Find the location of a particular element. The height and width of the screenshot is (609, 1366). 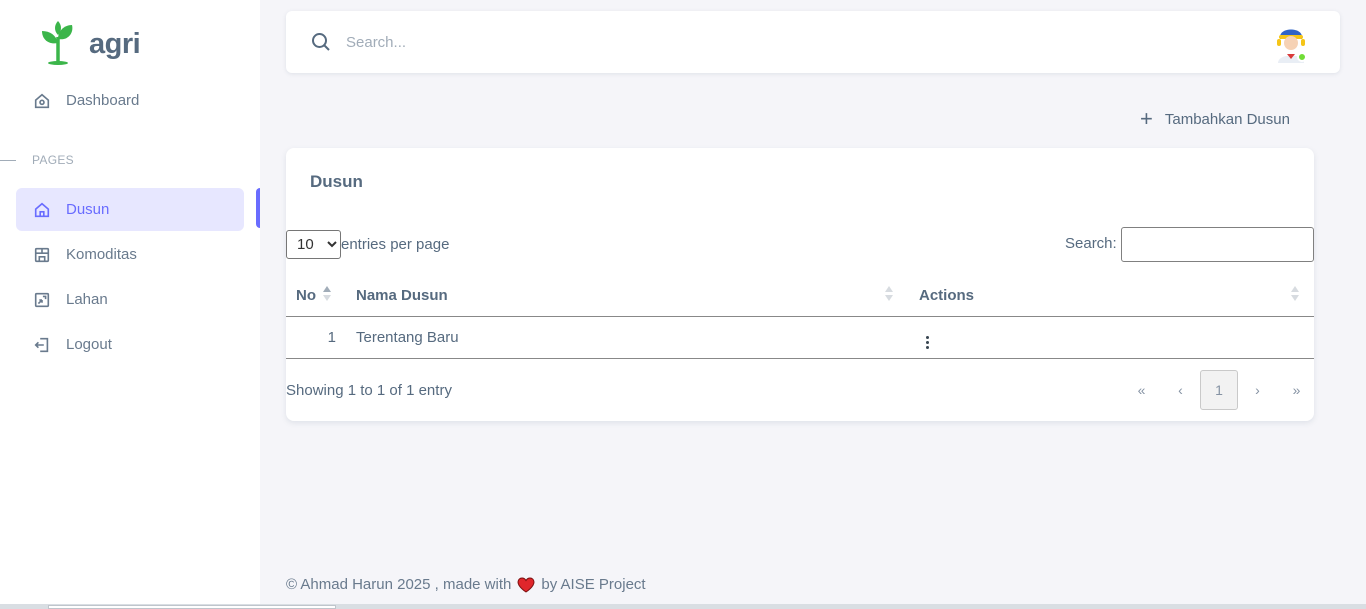

add-dusun-button: + Tambahkan Dusun is located at coordinates (1215, 119).